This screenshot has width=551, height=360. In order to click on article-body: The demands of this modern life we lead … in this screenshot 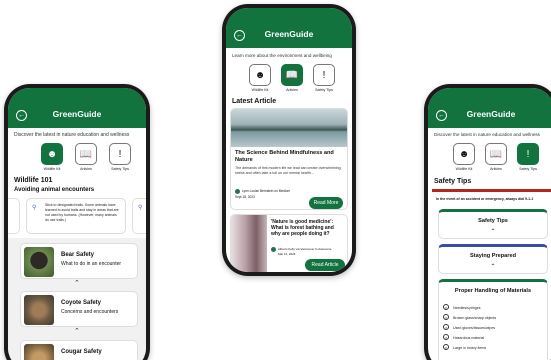, I will do `click(288, 170)`.